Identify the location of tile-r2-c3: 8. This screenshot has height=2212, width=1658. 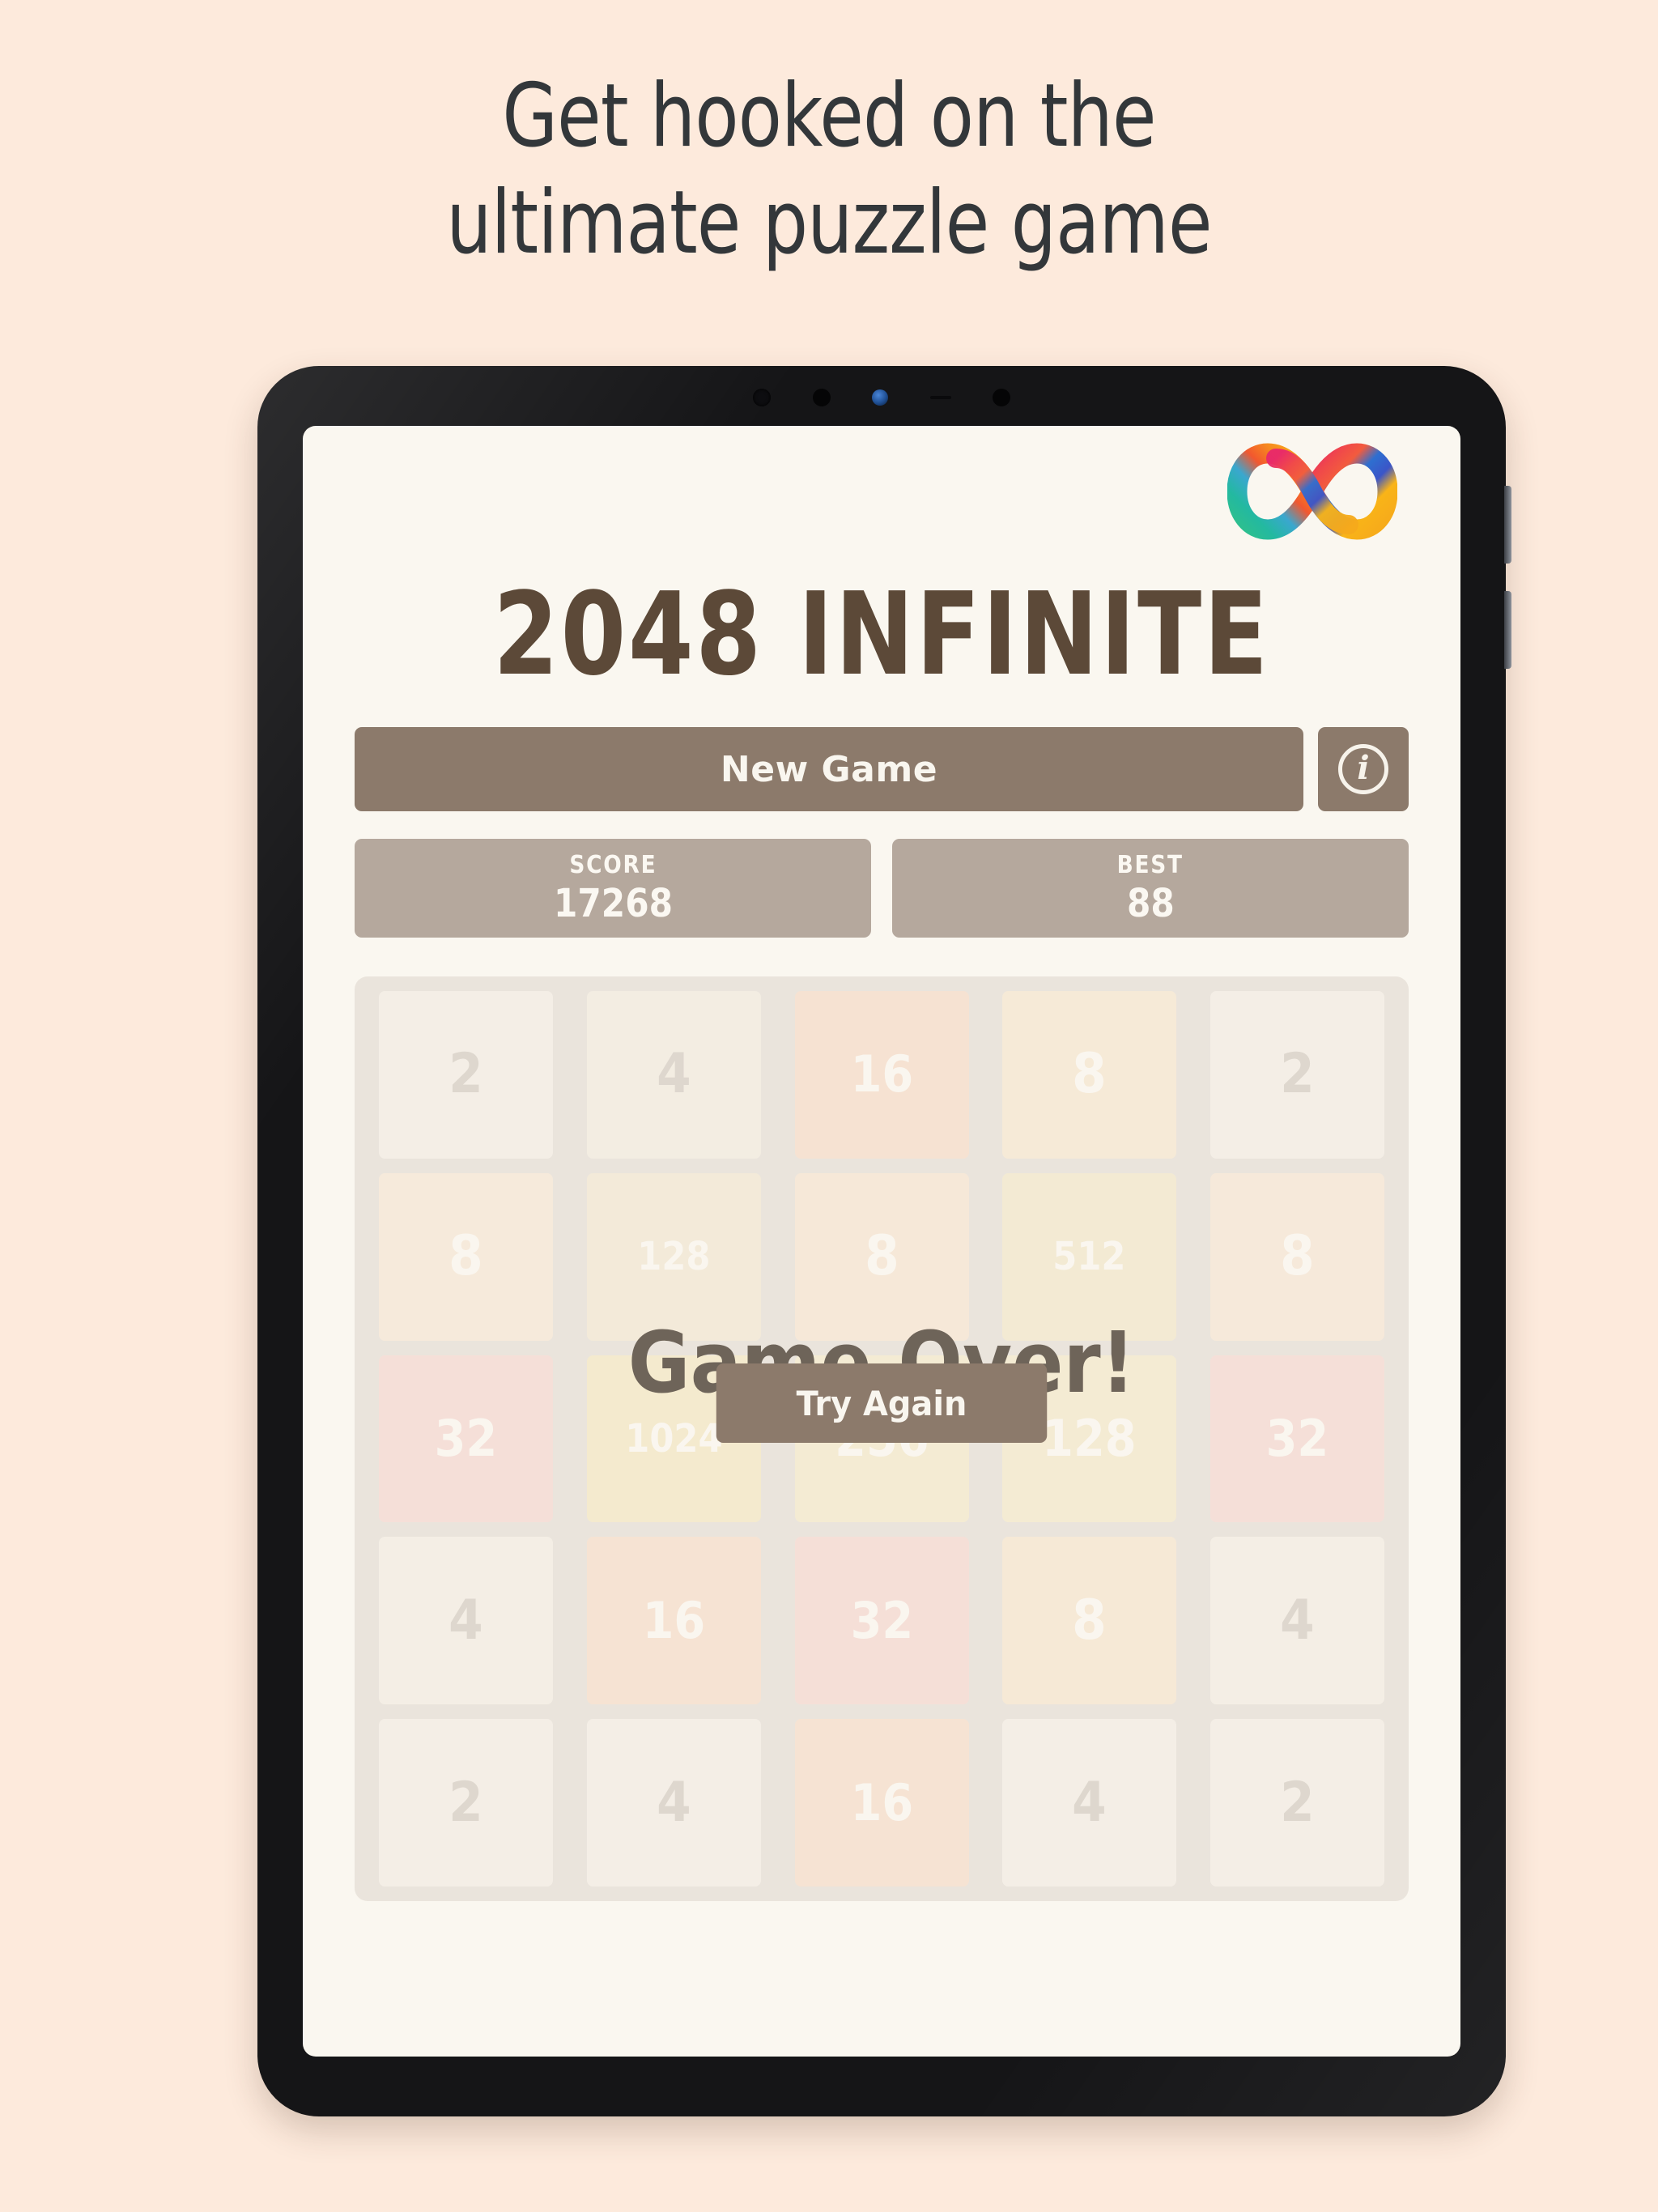
(881, 1256).